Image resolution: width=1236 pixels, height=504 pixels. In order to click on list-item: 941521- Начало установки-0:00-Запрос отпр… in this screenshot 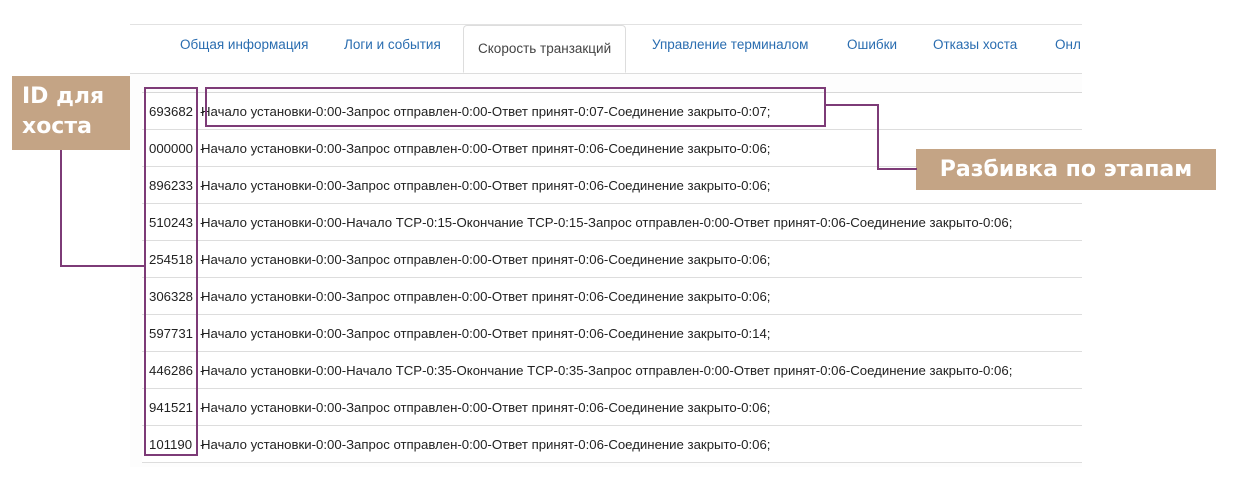, I will do `click(612, 407)`.